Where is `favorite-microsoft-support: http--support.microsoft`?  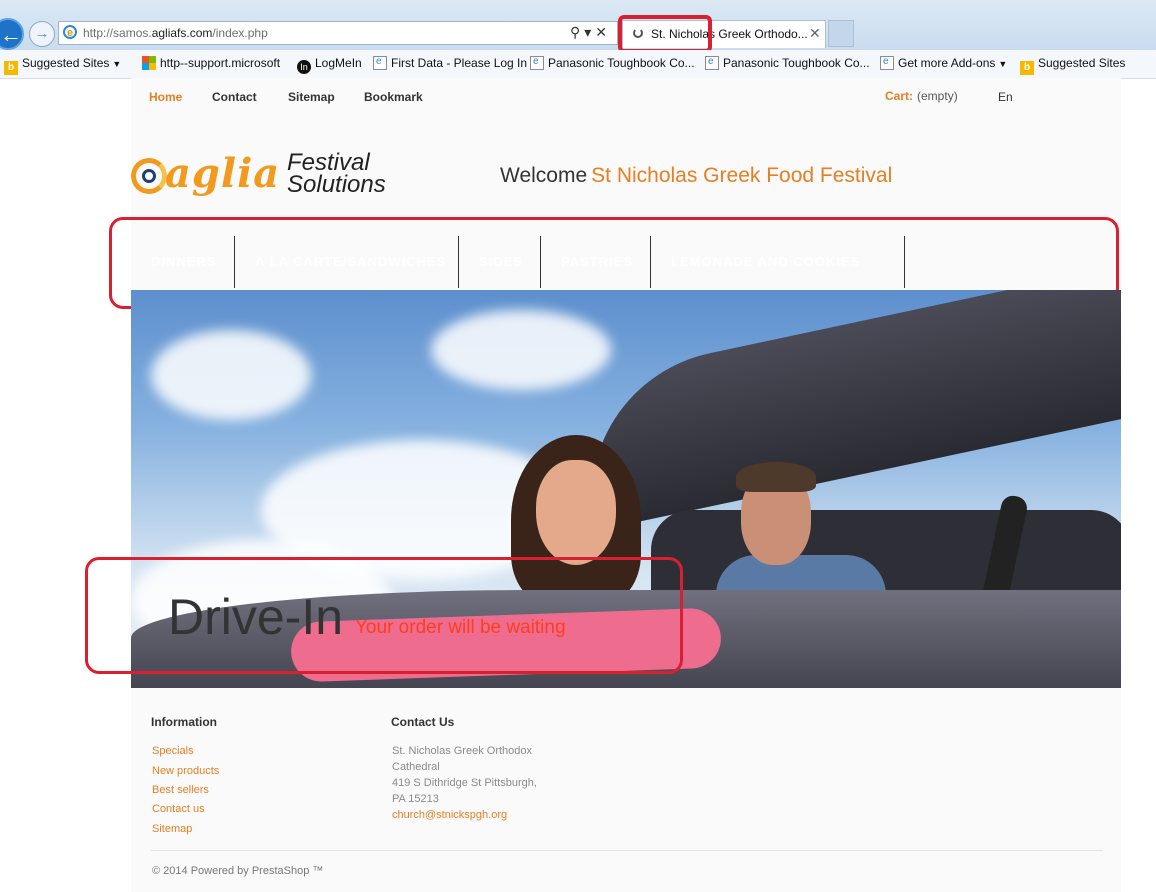
favorite-microsoft-support: http--support.microsoft is located at coordinates (211, 63).